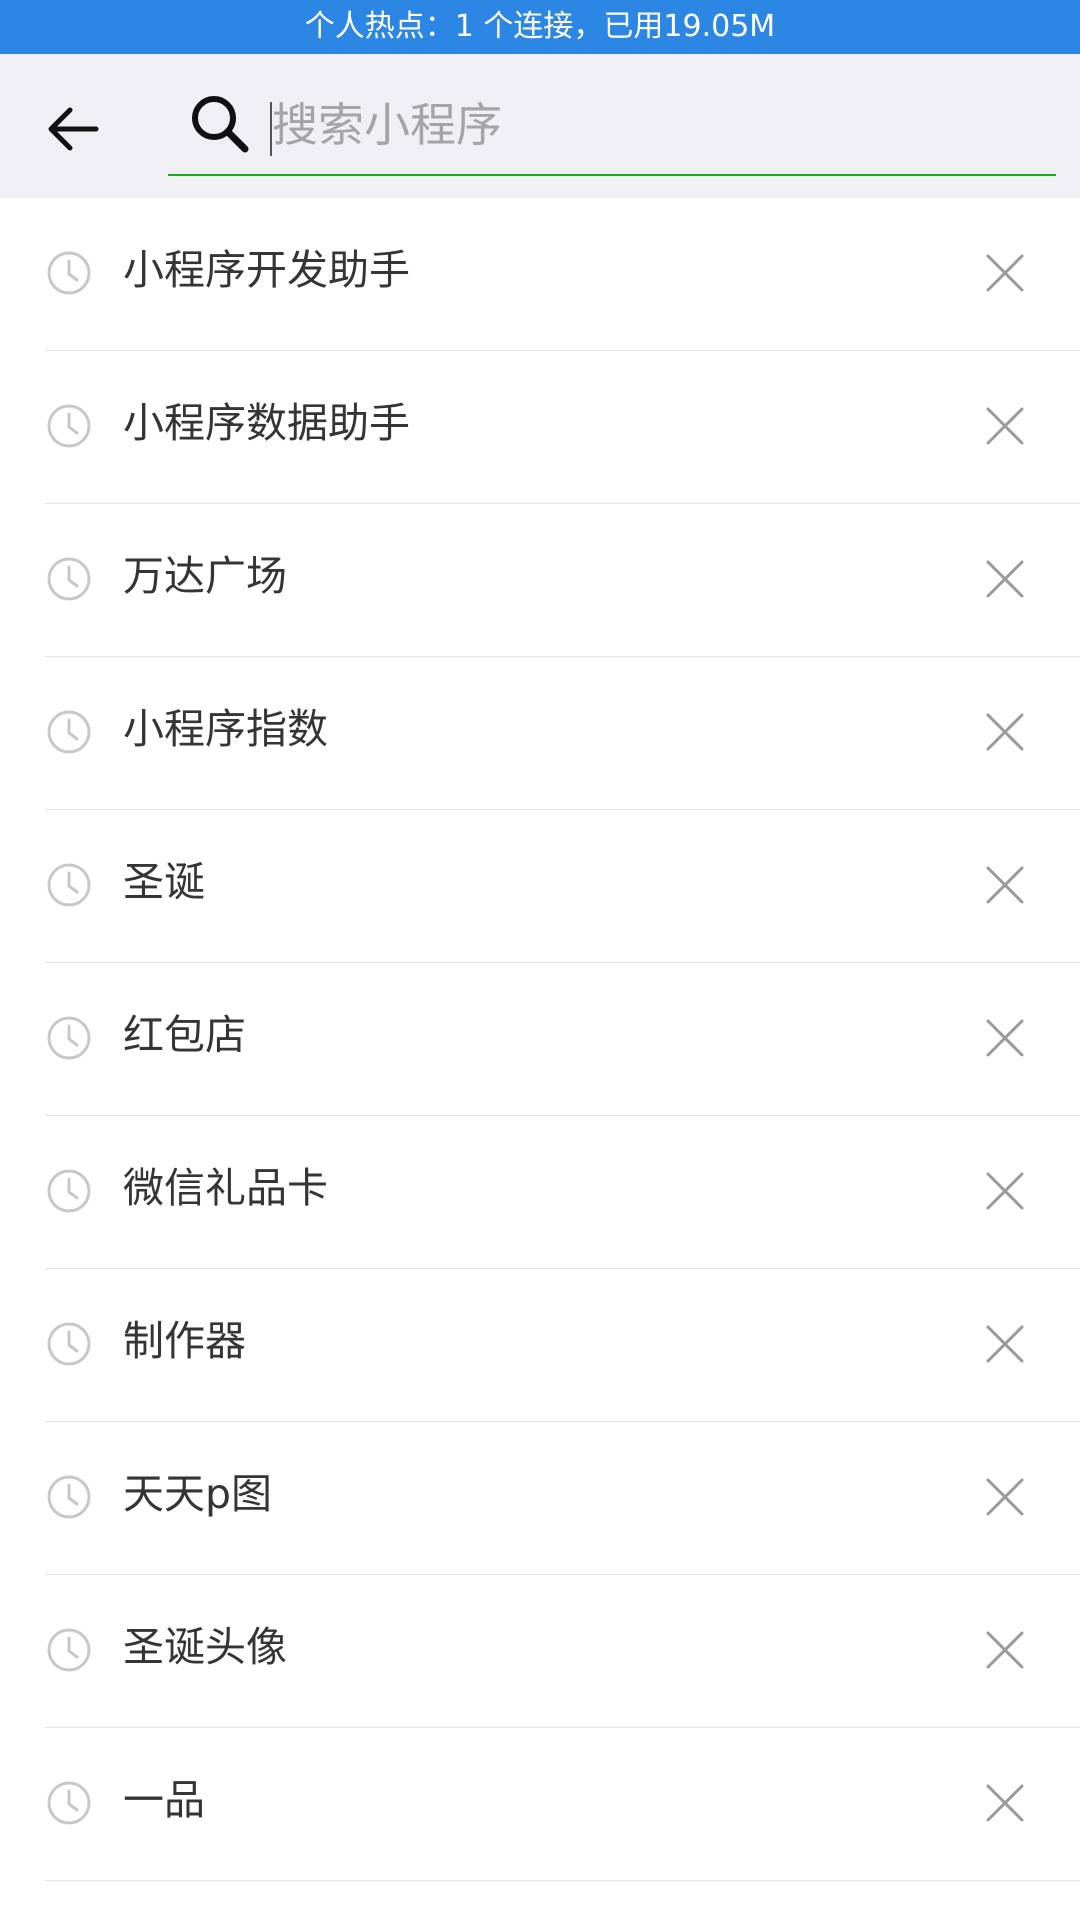 The image size is (1080, 1920). I want to click on history-item: 小程序数据助手, so click(540, 427).